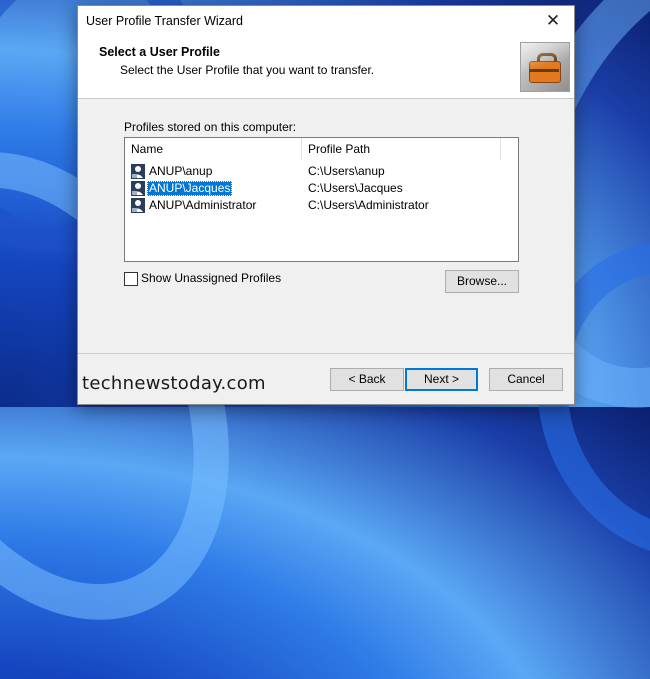  Describe the element at coordinates (367, 379) in the screenshot. I see `back-button: < Back` at that location.